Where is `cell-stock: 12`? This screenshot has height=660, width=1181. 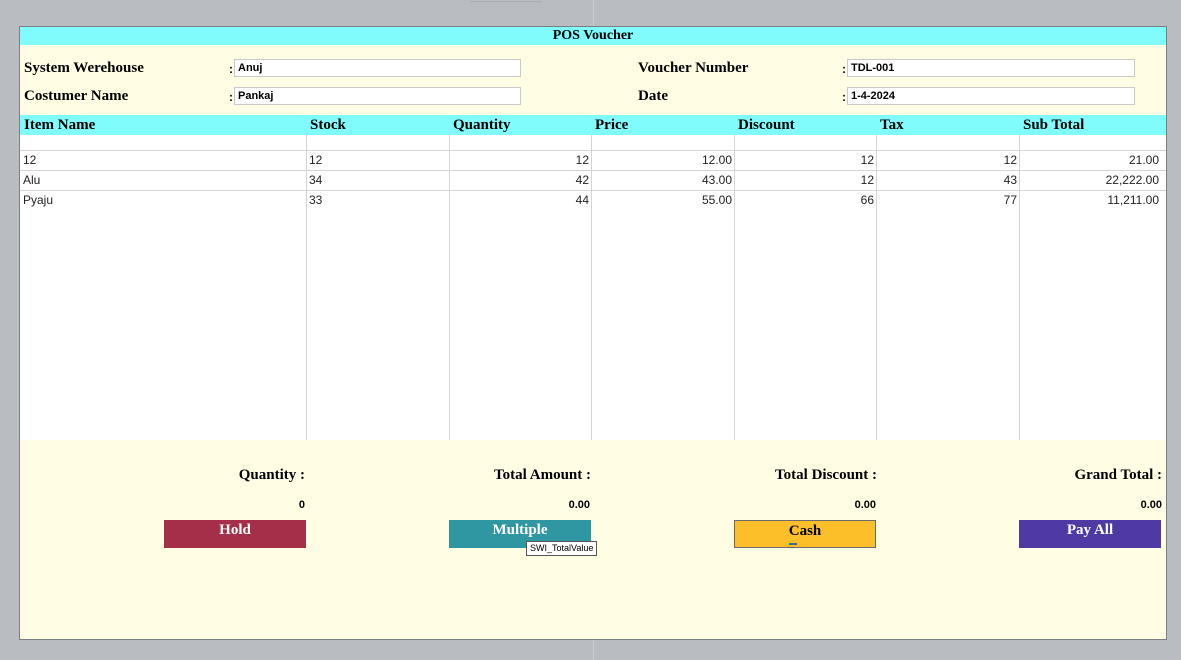
cell-stock: 12 is located at coordinates (377, 160).